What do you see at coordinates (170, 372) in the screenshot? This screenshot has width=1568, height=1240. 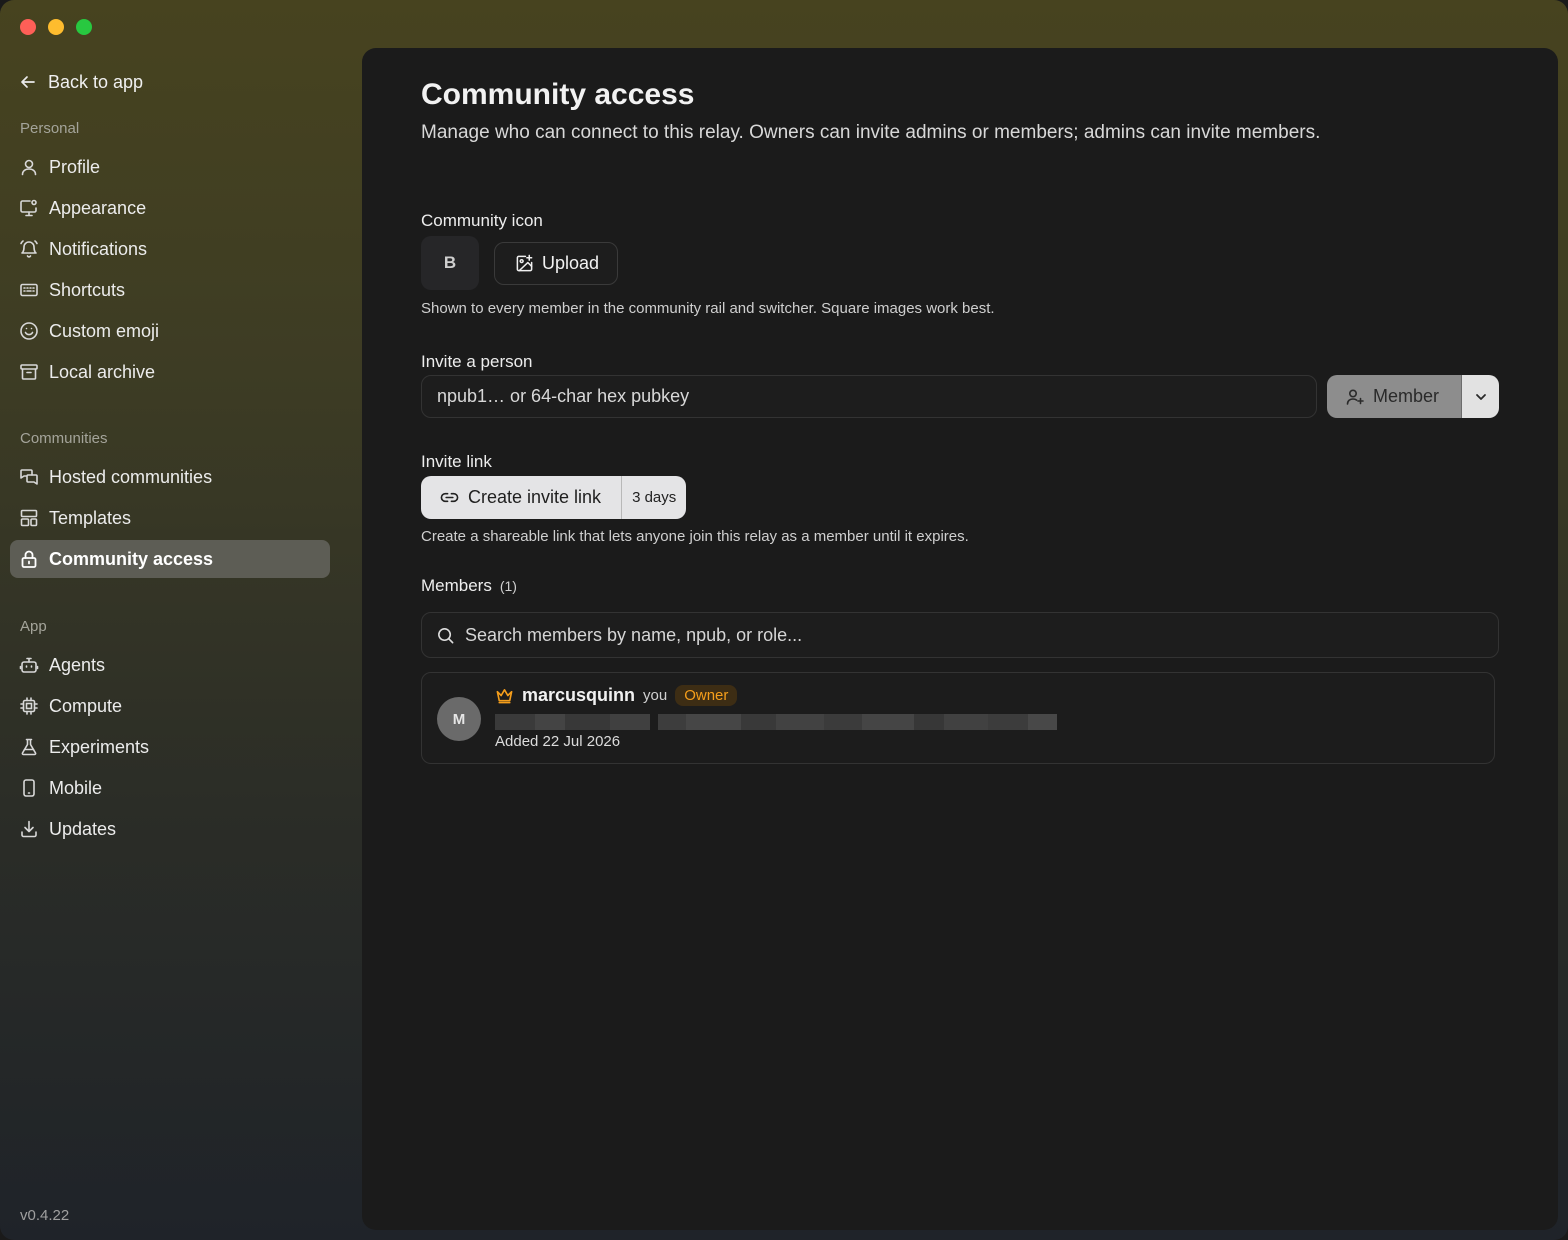 I see `sidebar-item-local-archive: Local archive` at bounding box center [170, 372].